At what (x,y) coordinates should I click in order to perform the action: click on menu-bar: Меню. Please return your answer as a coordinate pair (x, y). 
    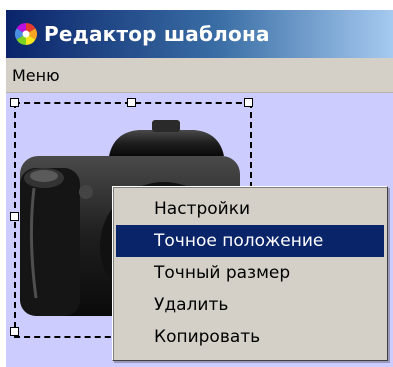
    Looking at the image, I should click on (199, 75).